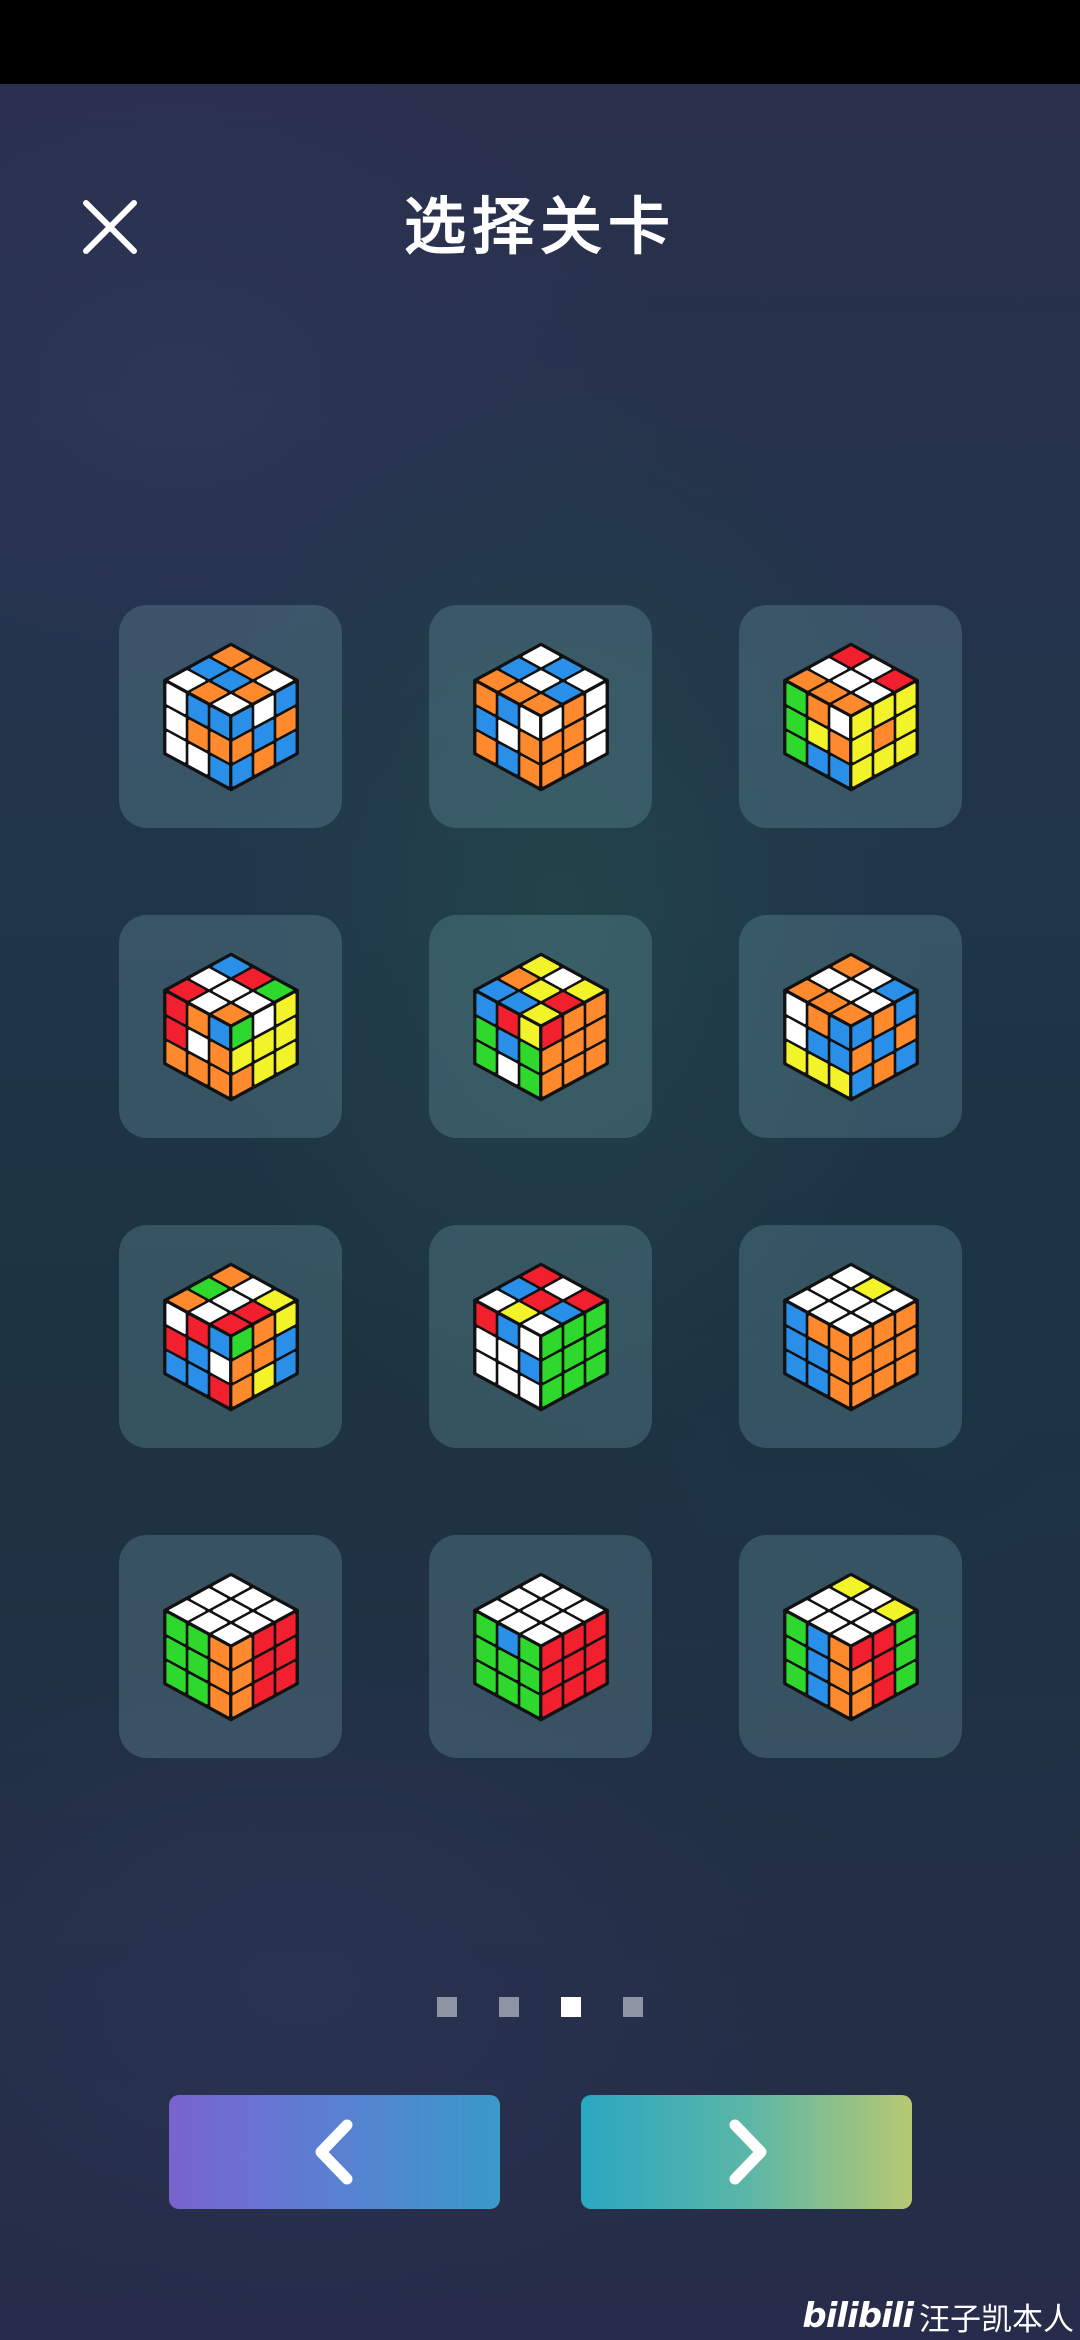 This screenshot has height=2340, width=1080. Describe the element at coordinates (540, 2007) in the screenshot. I see `page-indicator` at that location.